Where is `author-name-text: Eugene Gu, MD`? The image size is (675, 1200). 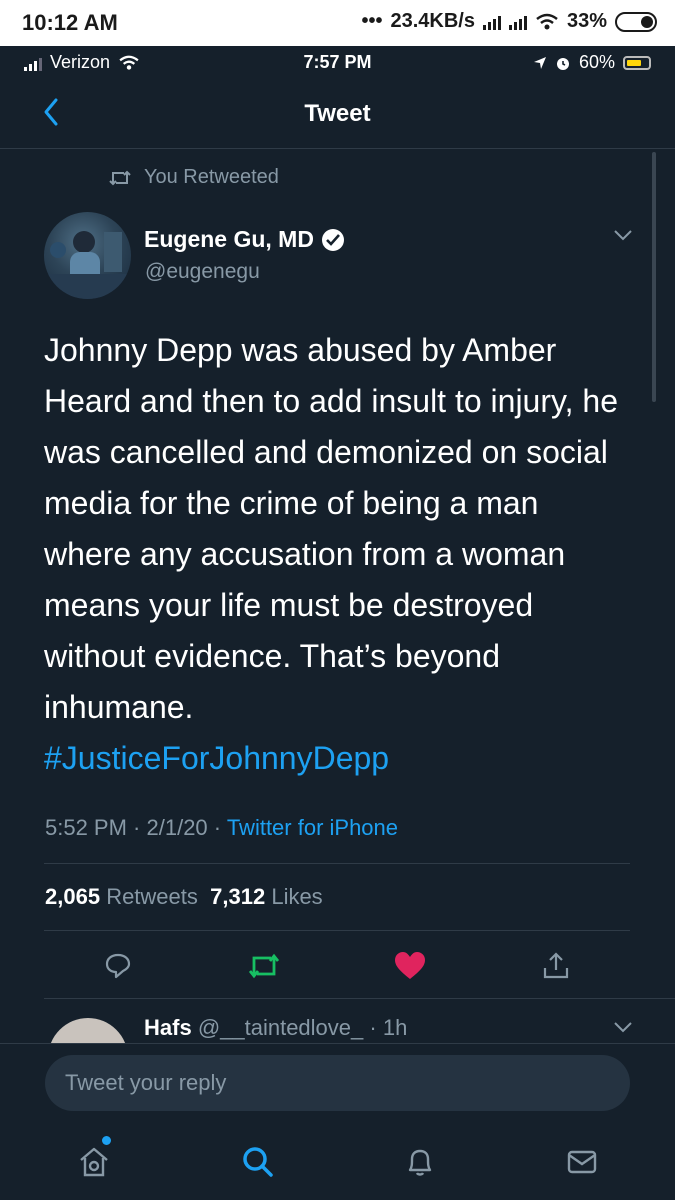
author-name-text: Eugene Gu, MD is located at coordinates (229, 239).